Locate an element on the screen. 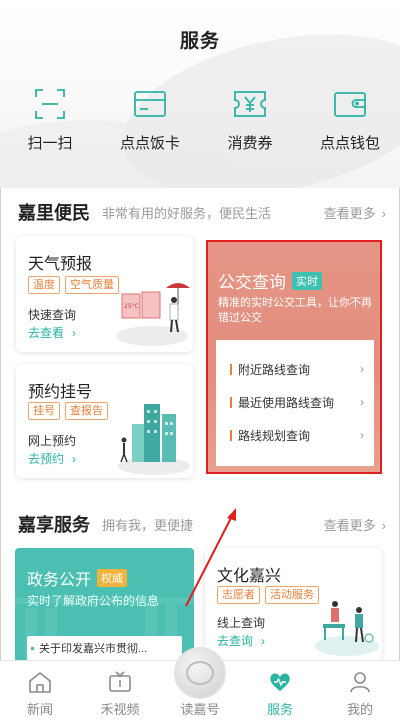  quick-action-scan: 扫一扫 is located at coordinates (50, 121).